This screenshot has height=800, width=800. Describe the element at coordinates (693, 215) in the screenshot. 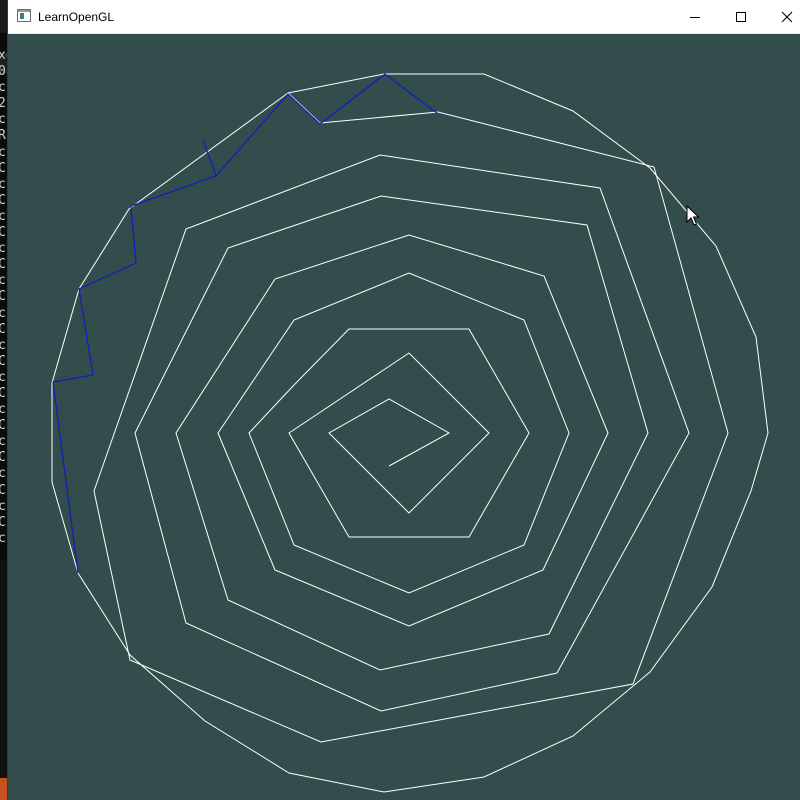

I see `arrow-cursor-icon` at that location.